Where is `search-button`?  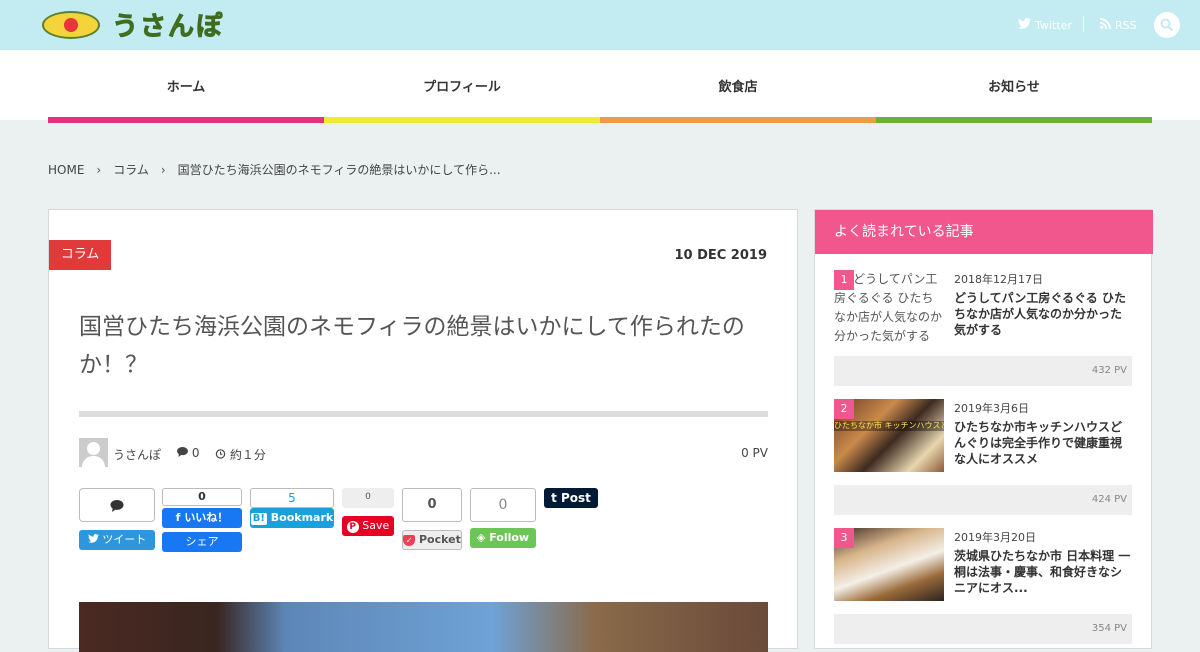 search-button is located at coordinates (1167, 25).